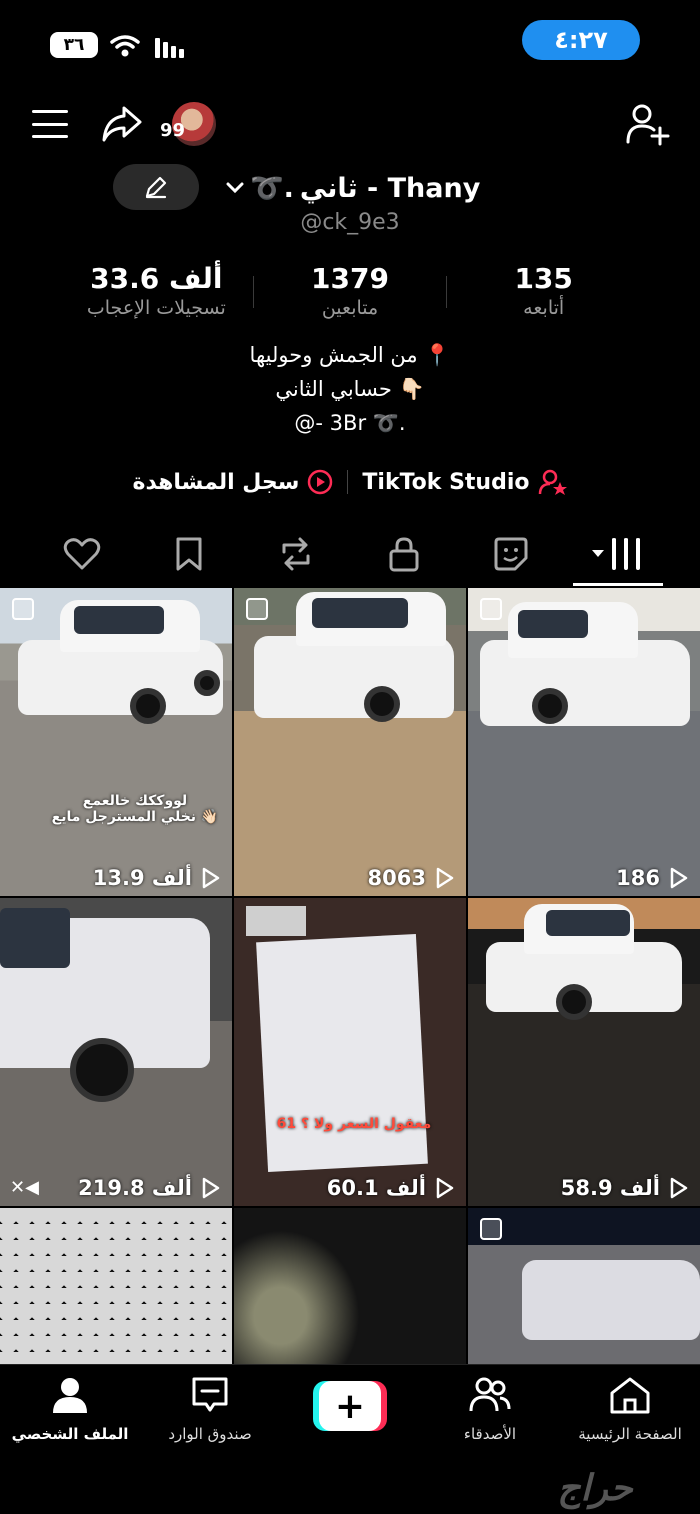  What do you see at coordinates (552, 482) in the screenshot?
I see `creator-star-icon` at bounding box center [552, 482].